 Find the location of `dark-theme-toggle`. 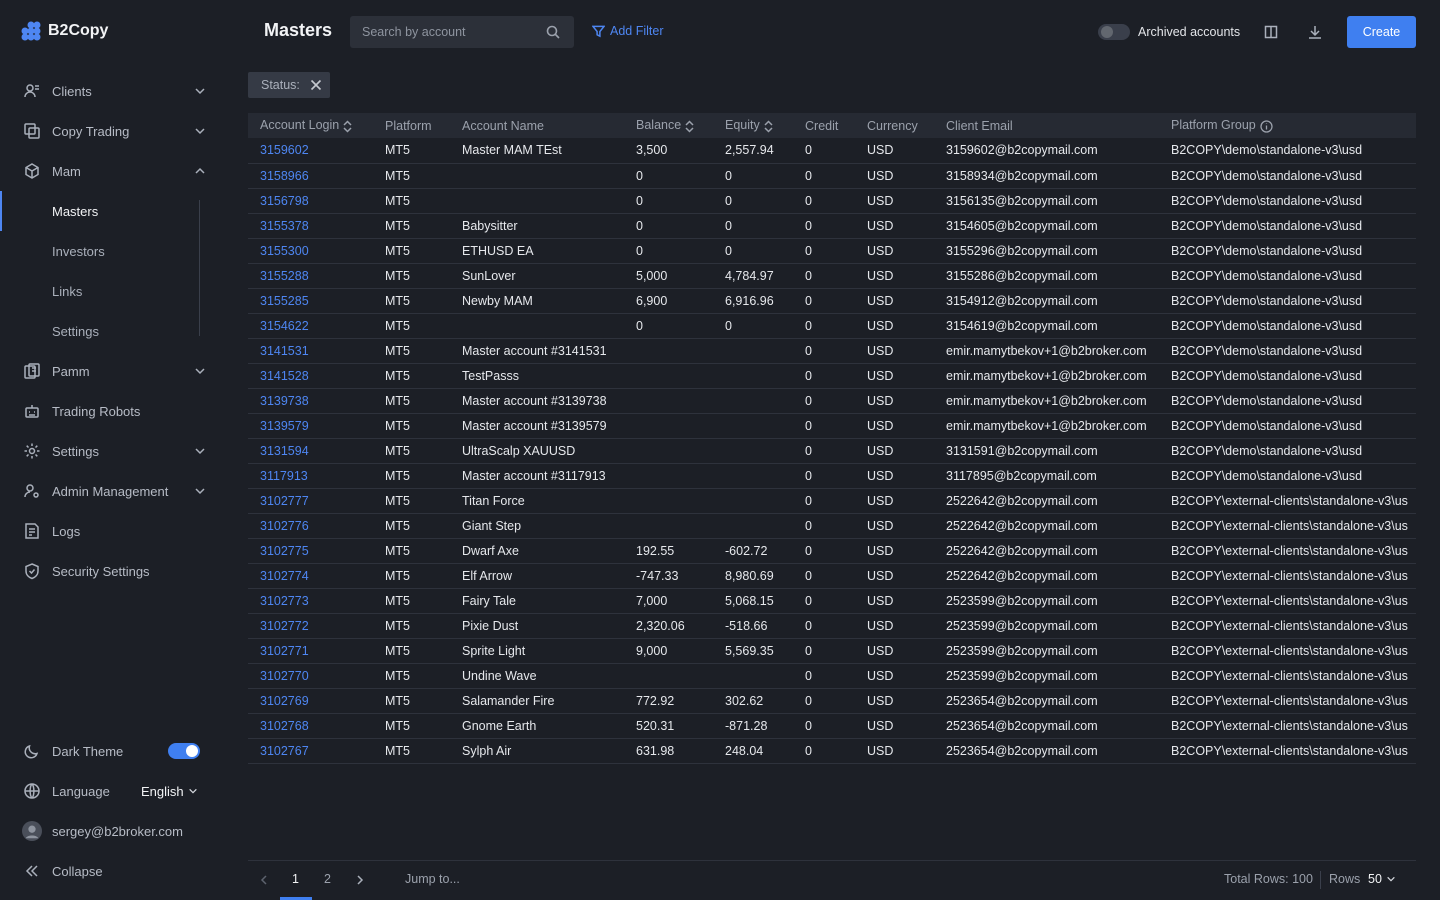

dark-theme-toggle is located at coordinates (184, 751).